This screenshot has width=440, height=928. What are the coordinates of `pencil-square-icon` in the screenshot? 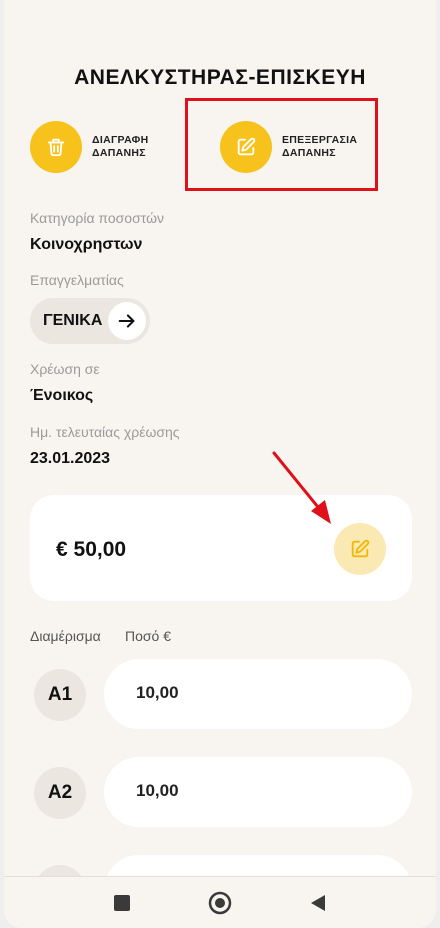 It's located at (360, 548).